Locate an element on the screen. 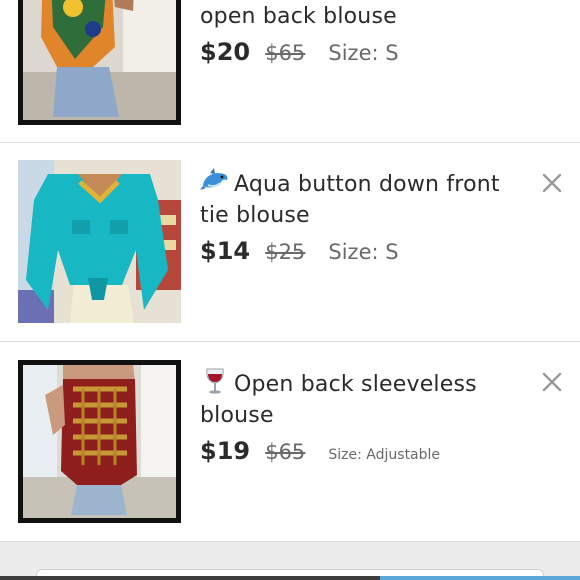 The image size is (580, 580). price-row: $20 $65 Size: S is located at coordinates (299, 52).